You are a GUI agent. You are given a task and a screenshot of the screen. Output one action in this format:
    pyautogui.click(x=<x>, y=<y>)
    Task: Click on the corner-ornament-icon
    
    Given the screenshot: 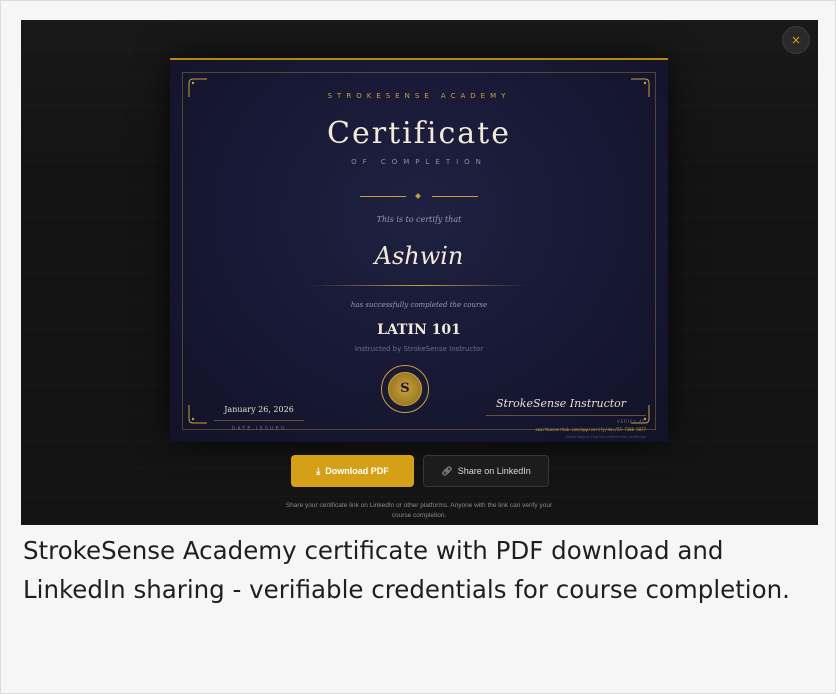 What is the action you would take?
    pyautogui.click(x=198, y=414)
    